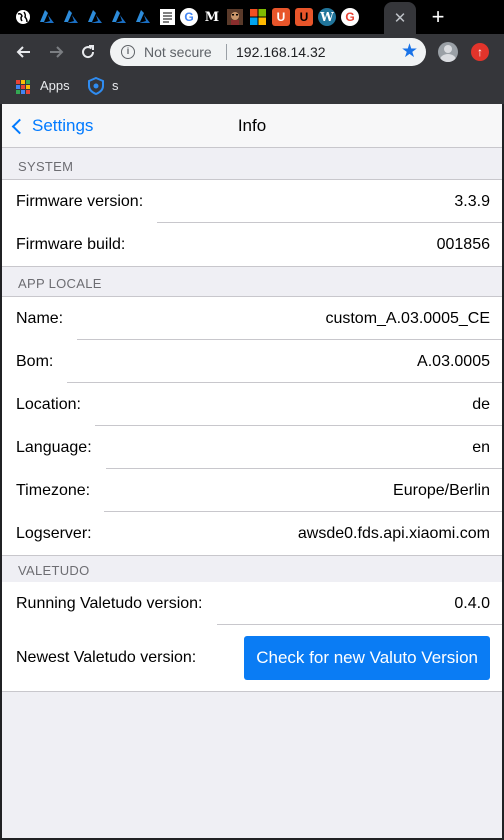 This screenshot has height=840, width=504. What do you see at coordinates (35, 361) in the screenshot?
I see `bom-label: Bom:` at bounding box center [35, 361].